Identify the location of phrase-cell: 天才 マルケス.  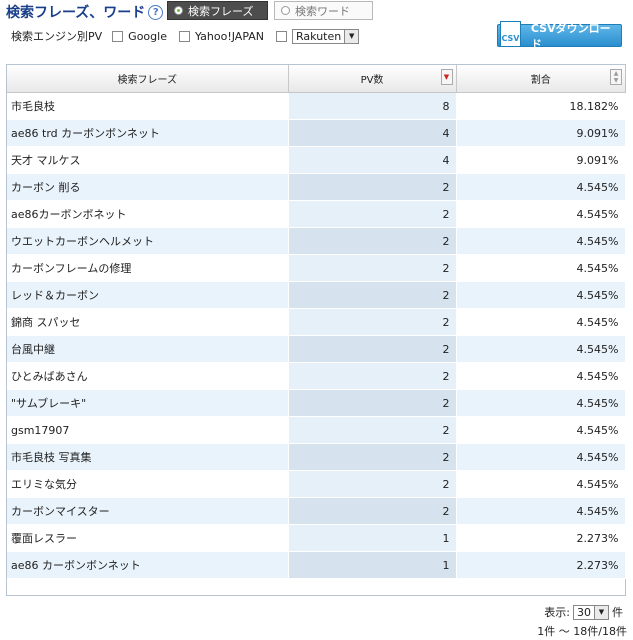
(148, 160).